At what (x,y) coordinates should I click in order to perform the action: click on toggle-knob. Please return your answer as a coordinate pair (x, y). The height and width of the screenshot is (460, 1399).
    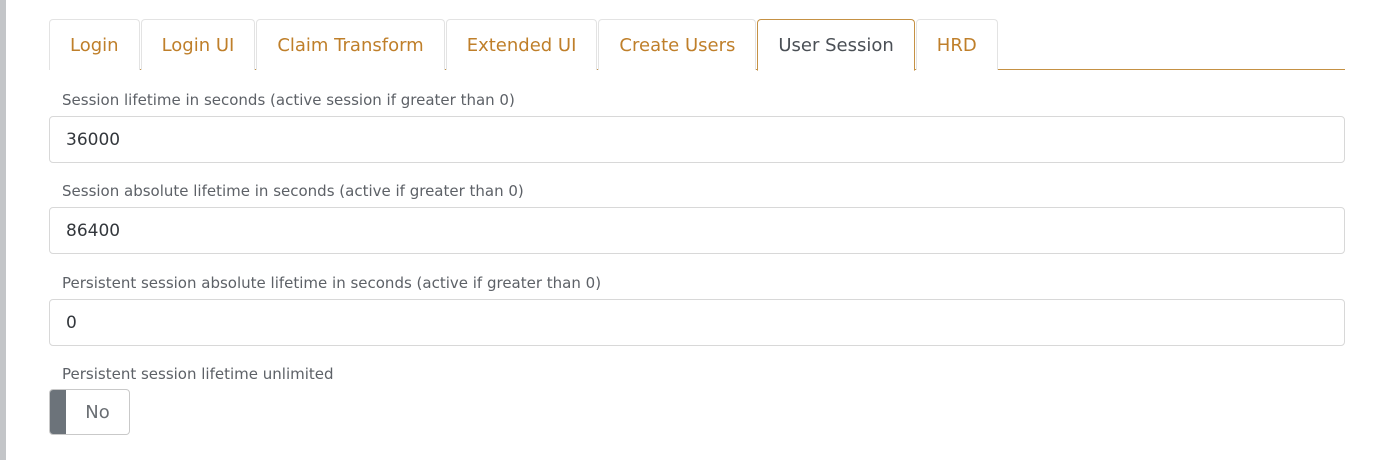
    Looking at the image, I should click on (58, 412).